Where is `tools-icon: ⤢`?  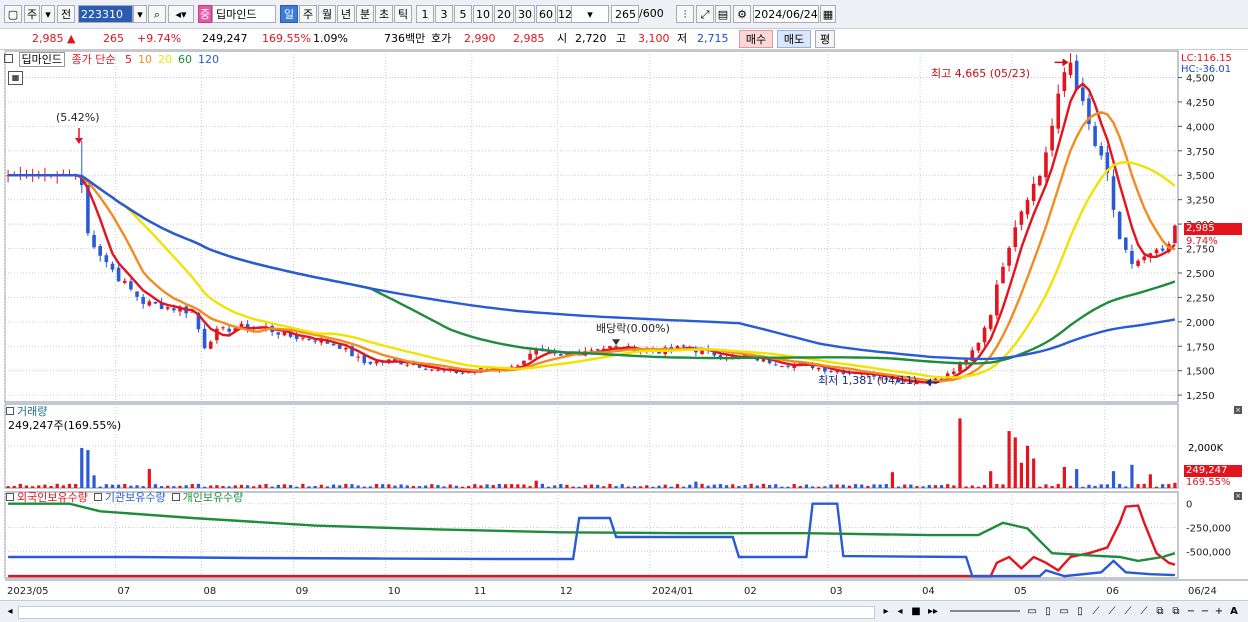
tools-icon: ⤢ is located at coordinates (705, 14).